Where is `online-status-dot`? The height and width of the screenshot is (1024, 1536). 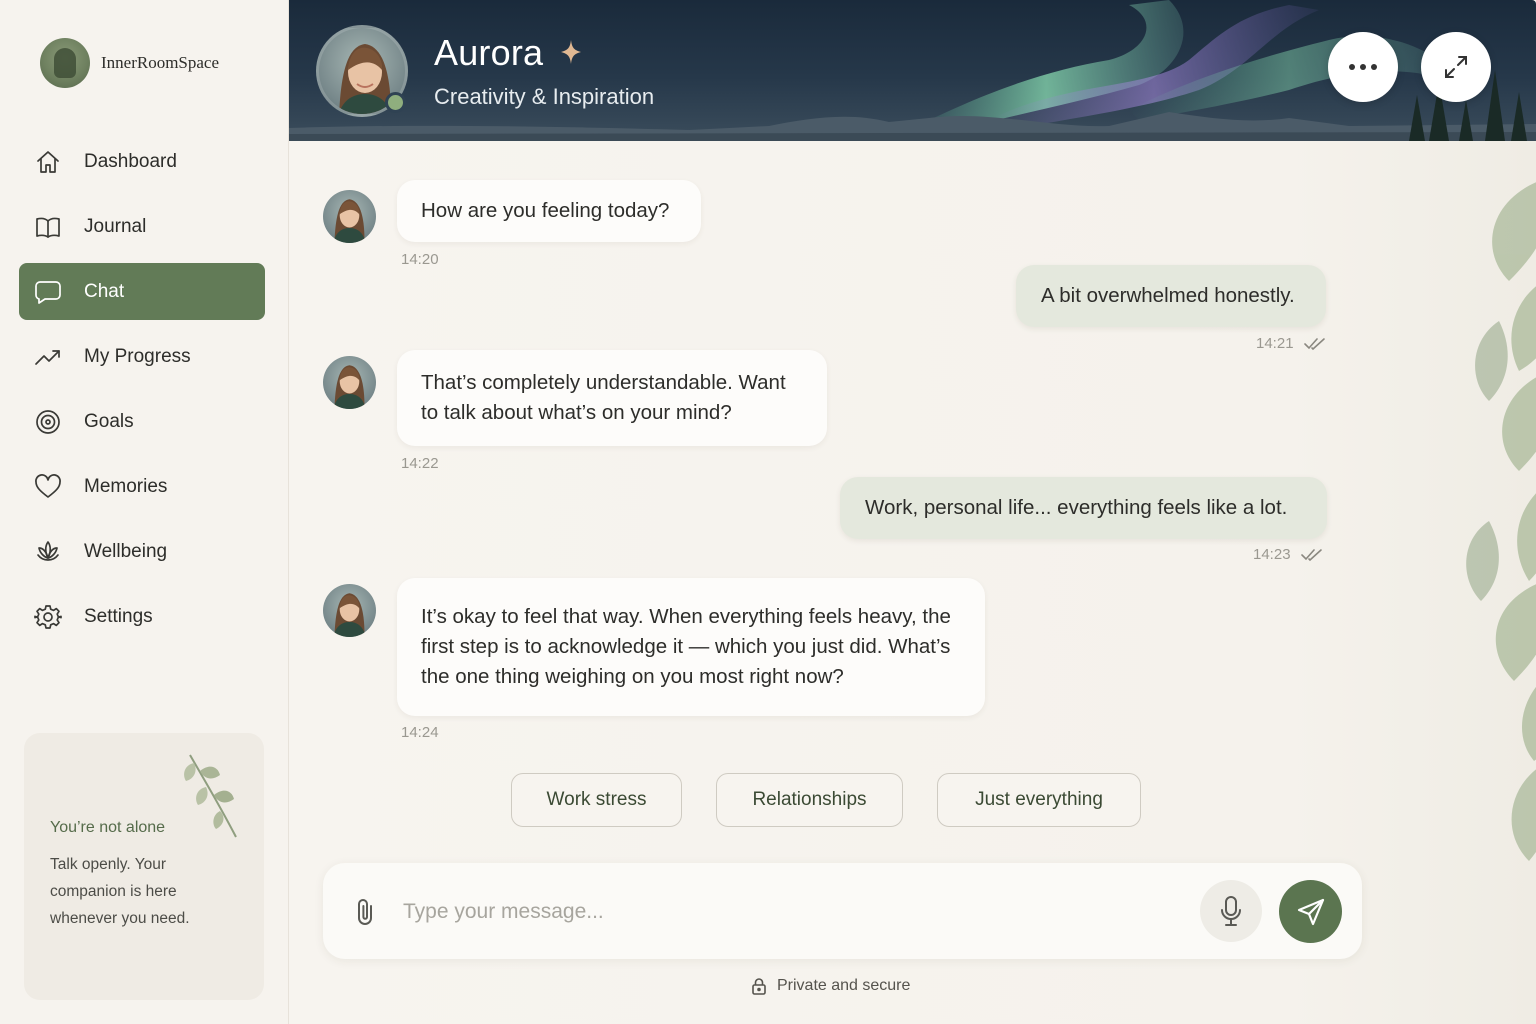 online-status-dot is located at coordinates (395, 102).